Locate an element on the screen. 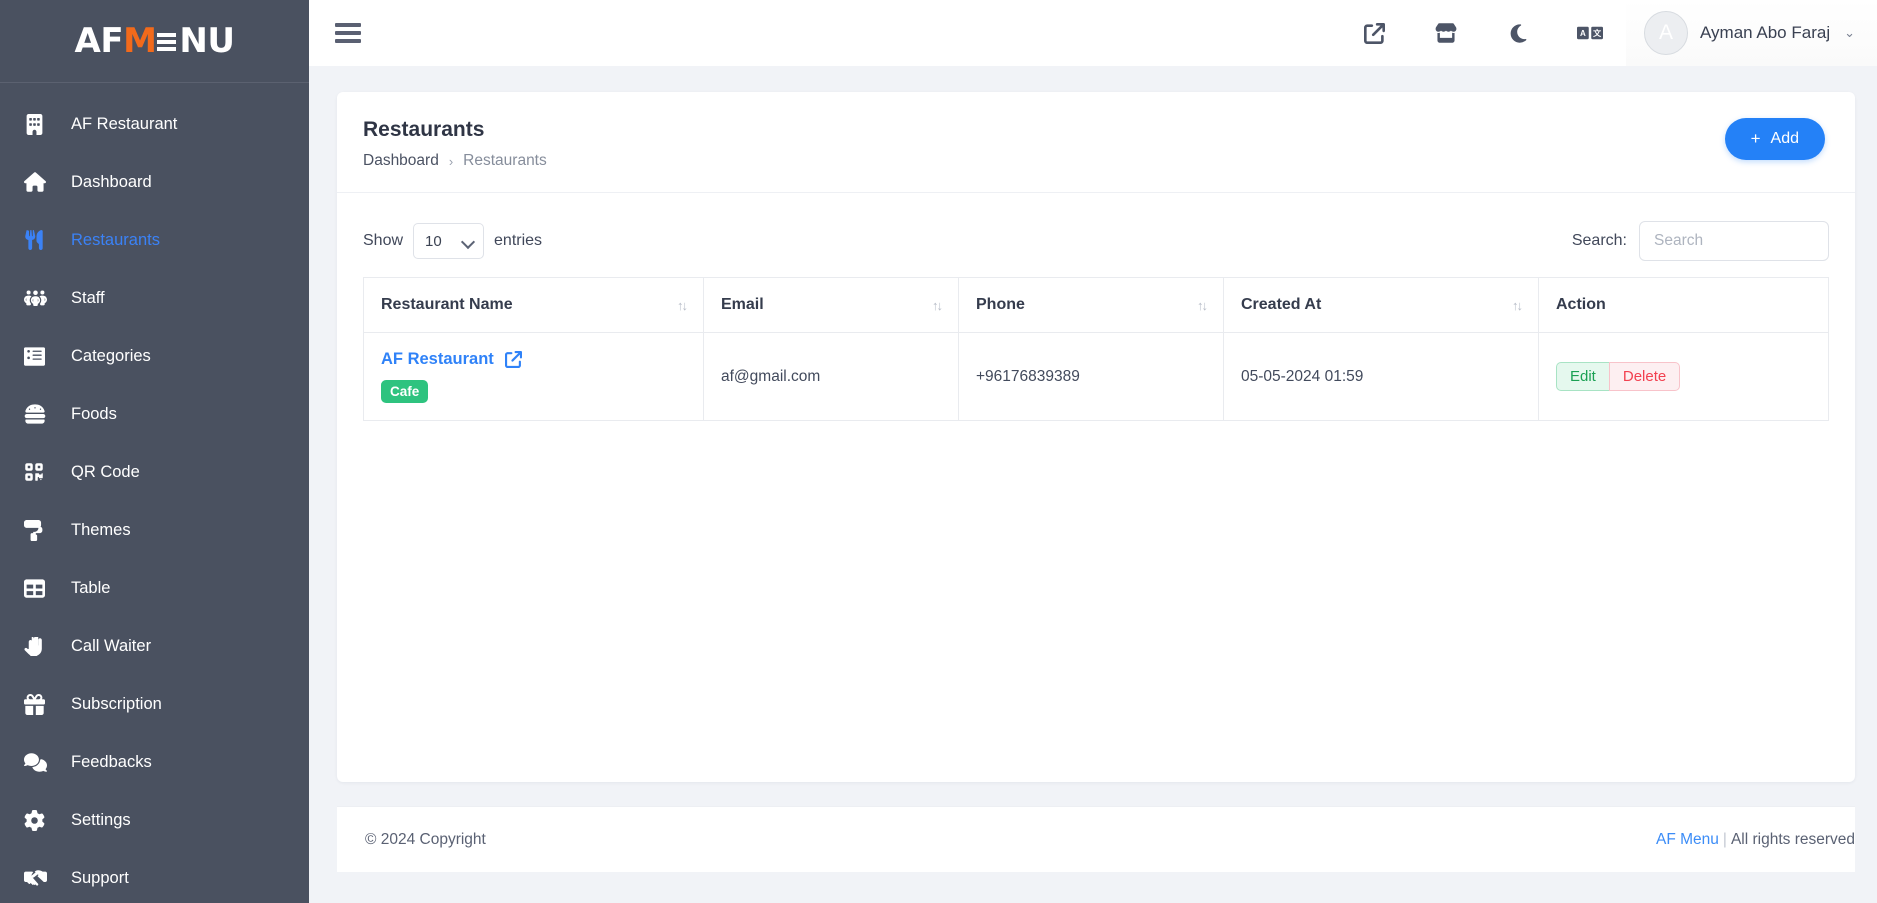 The width and height of the screenshot is (1877, 903). language-translate-icon: A 文 is located at coordinates (1590, 33).